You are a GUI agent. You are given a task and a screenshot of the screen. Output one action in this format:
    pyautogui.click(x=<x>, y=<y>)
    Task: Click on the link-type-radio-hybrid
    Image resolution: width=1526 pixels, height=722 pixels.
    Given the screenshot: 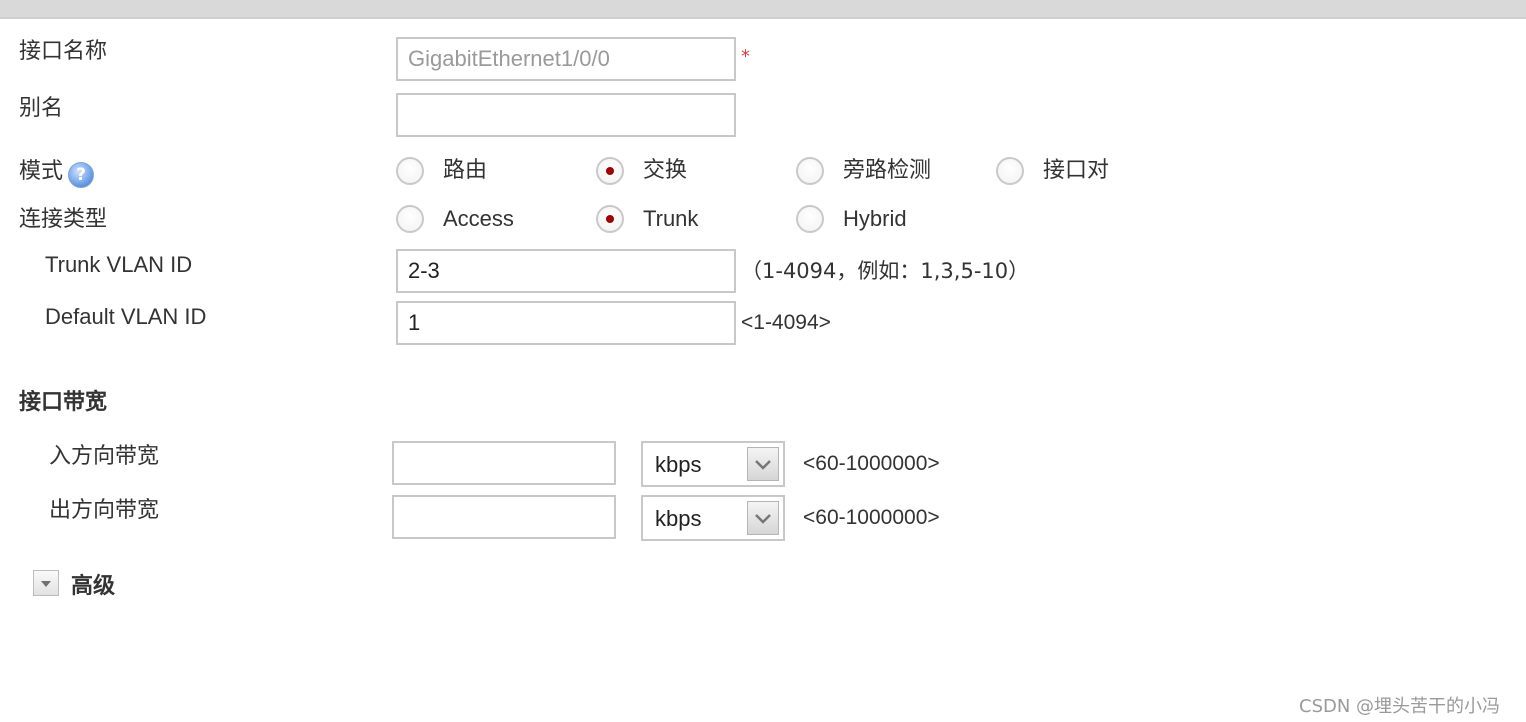 What is the action you would take?
    pyautogui.click(x=810, y=219)
    